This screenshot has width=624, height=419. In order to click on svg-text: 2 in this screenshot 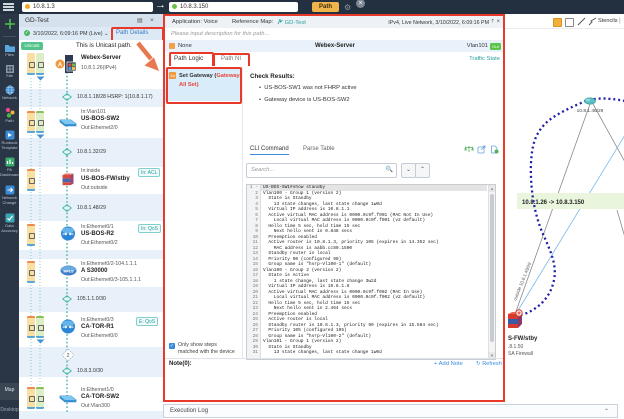, I will do `click(67, 356)`.